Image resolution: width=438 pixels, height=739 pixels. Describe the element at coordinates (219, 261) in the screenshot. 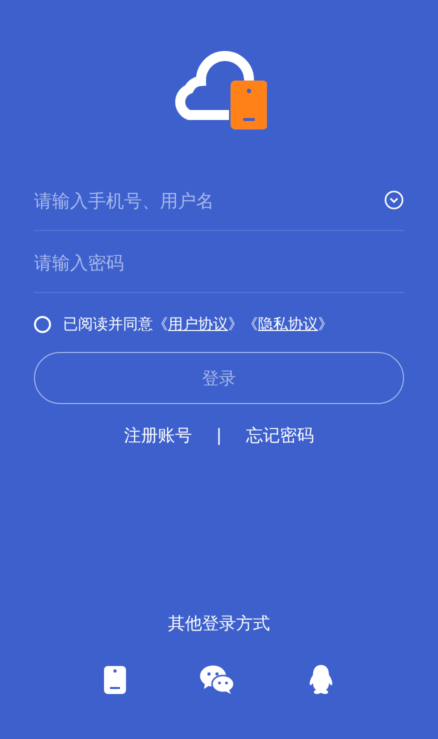

I see `password-field: 请输入密码` at that location.